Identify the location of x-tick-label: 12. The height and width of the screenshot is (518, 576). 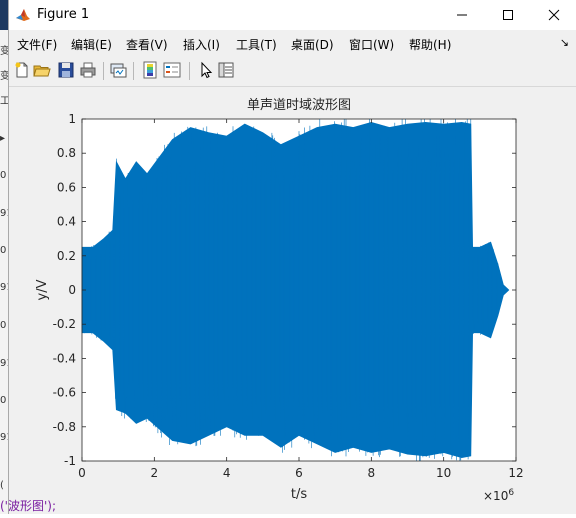
(515, 473).